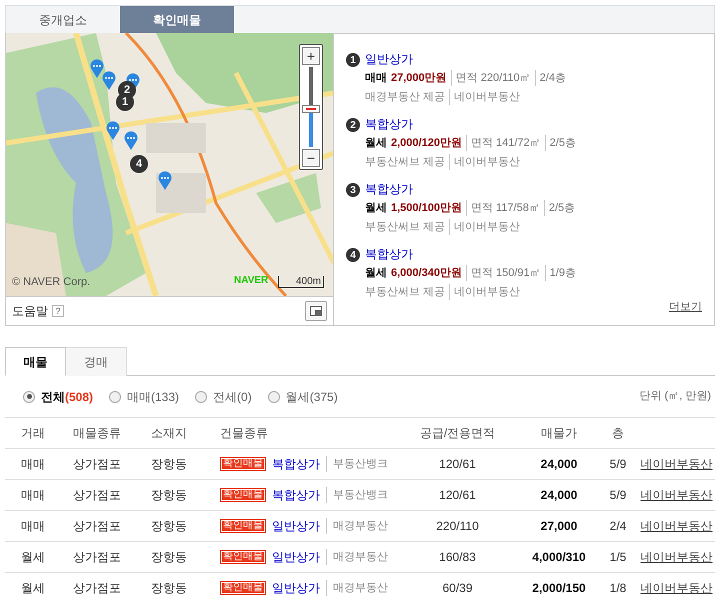 This screenshot has width=720, height=609. I want to click on zoom-control: + −, so click(311, 107).